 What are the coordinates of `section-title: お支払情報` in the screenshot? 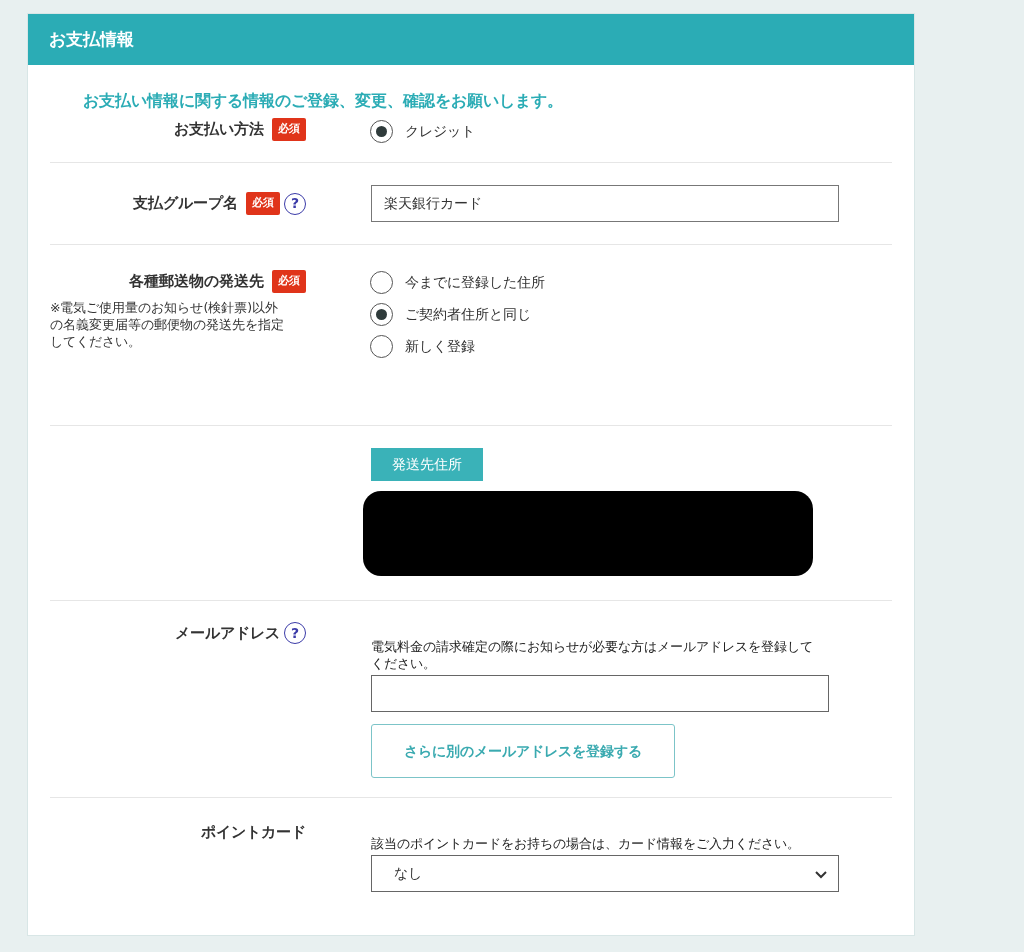 It's located at (91, 39).